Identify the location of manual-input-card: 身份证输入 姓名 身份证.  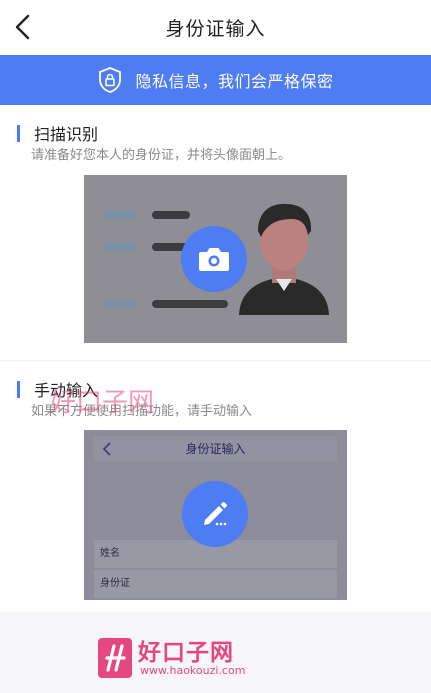
(215, 515).